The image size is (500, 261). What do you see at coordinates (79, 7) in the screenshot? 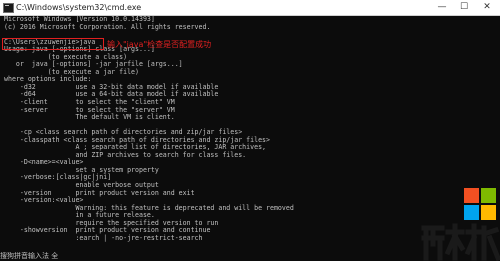
I see `window-title: C:\Windows\system32\cmd.exe` at bounding box center [79, 7].